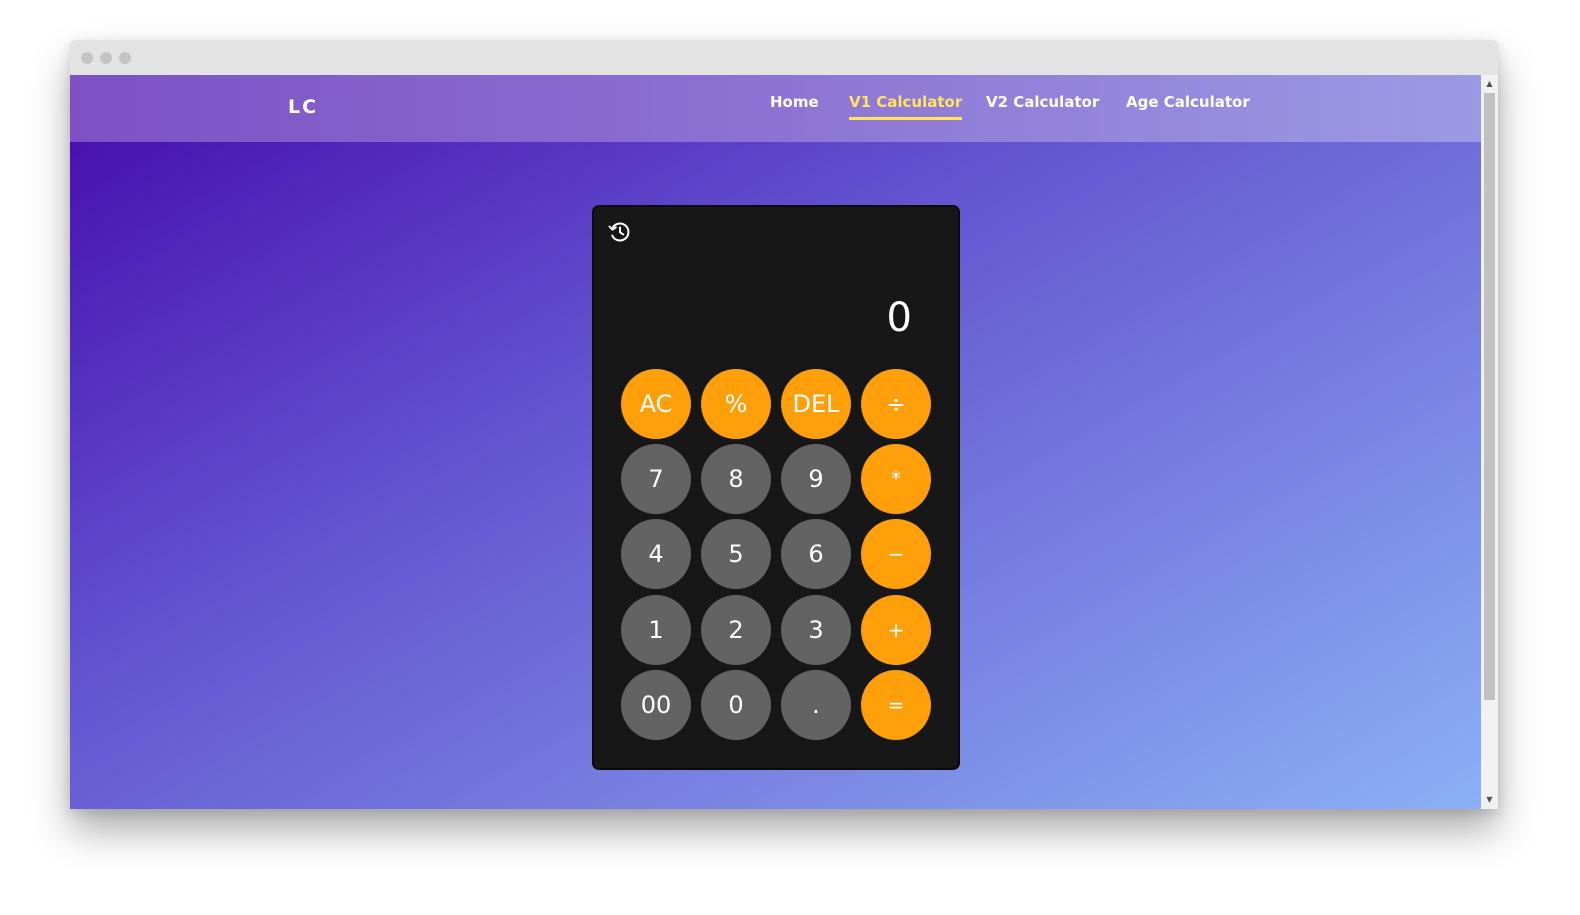 Image resolution: width=1580 pixels, height=915 pixels. What do you see at coordinates (620, 232) in the screenshot?
I see `history-icon` at bounding box center [620, 232].